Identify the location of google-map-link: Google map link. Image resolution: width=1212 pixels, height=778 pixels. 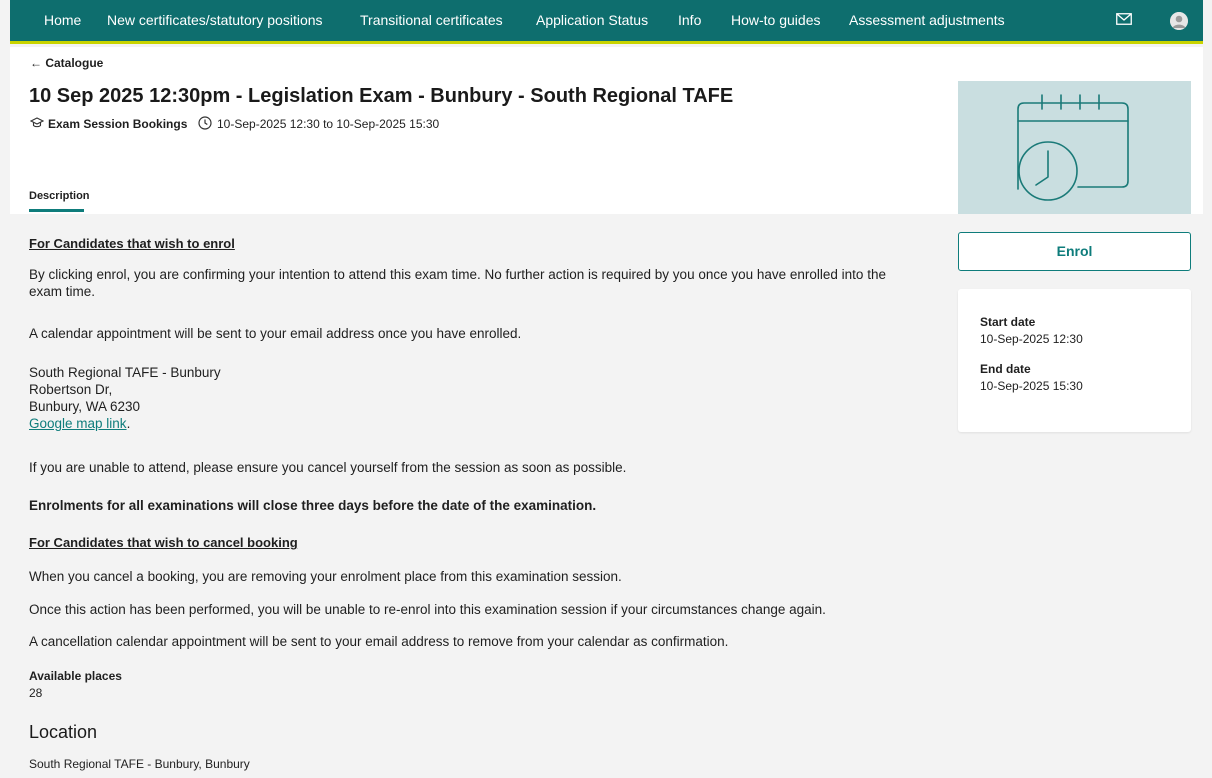
(78, 423).